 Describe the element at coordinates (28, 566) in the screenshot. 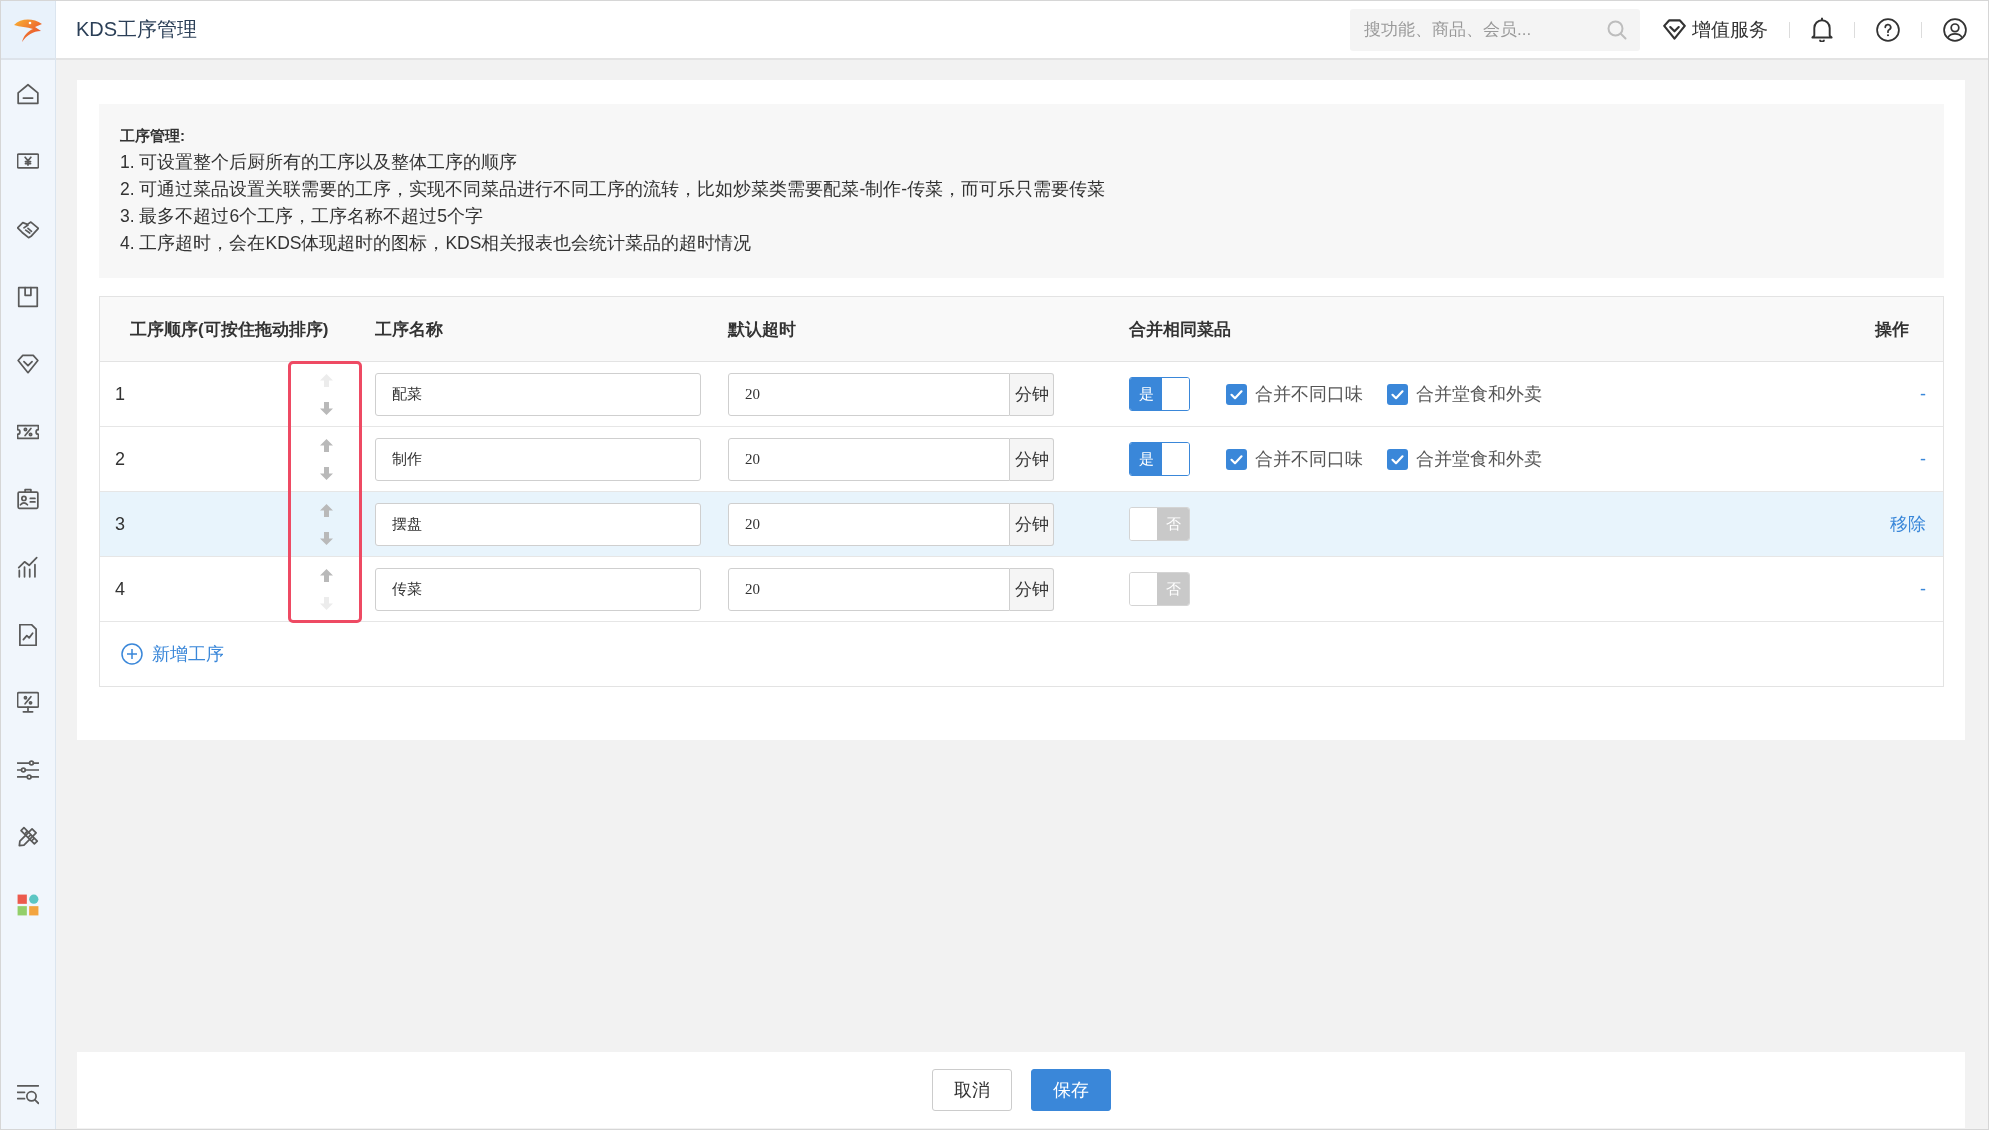

I see `chart-icon` at that location.